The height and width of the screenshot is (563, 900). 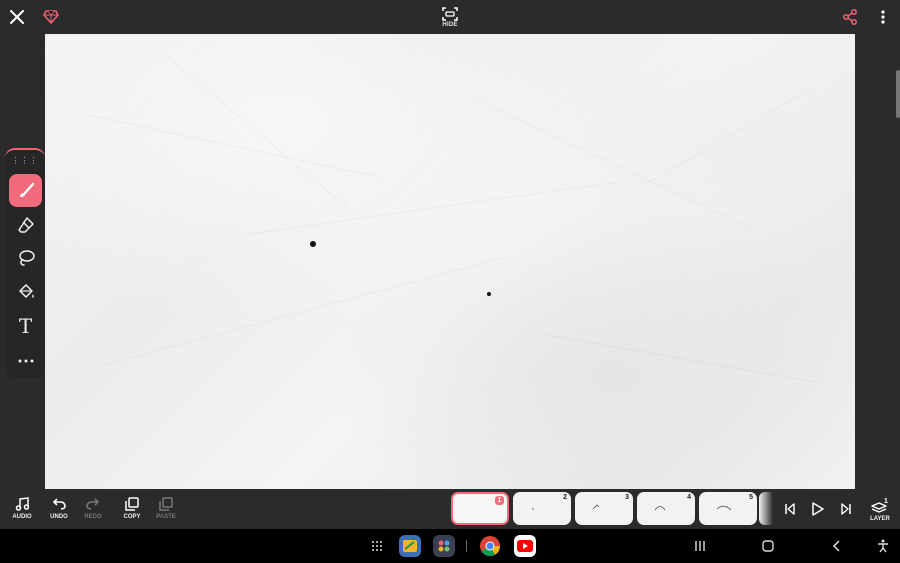 I want to click on chrome-button, so click(x=490, y=546).